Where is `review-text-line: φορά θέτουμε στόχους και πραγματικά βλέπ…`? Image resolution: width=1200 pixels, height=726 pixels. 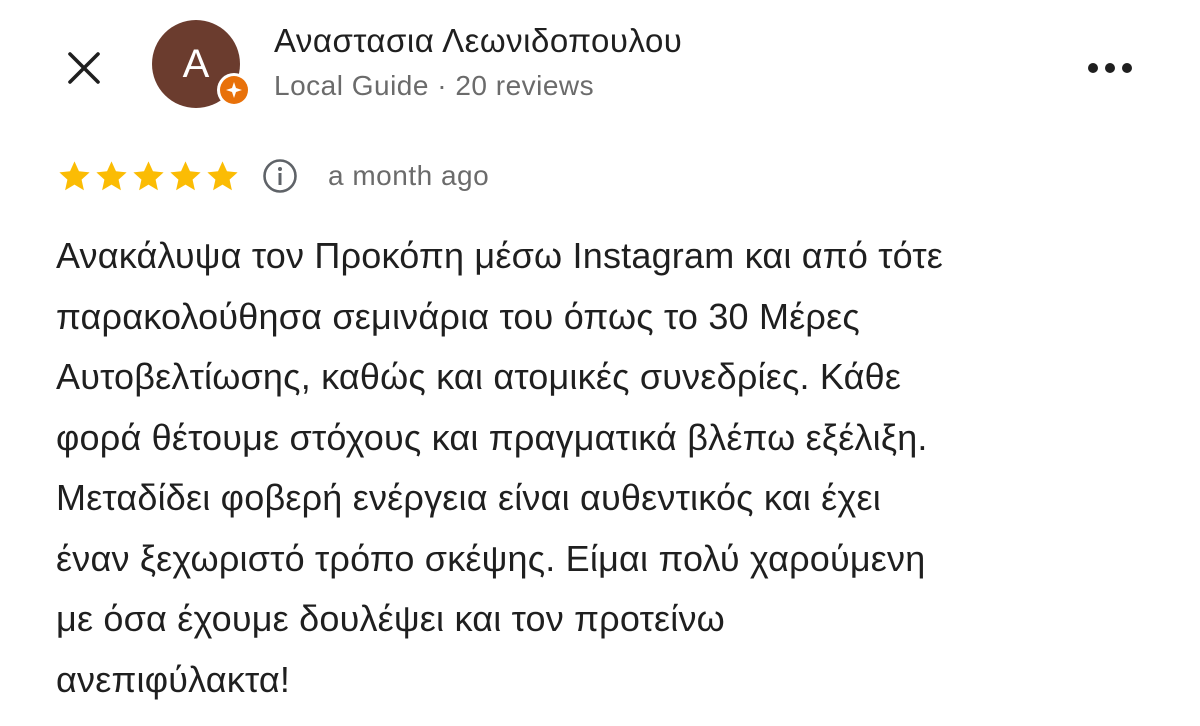
review-text-line: φορά θέτουμε στόχους και πραγματικά βλέπ… is located at coordinates (492, 437).